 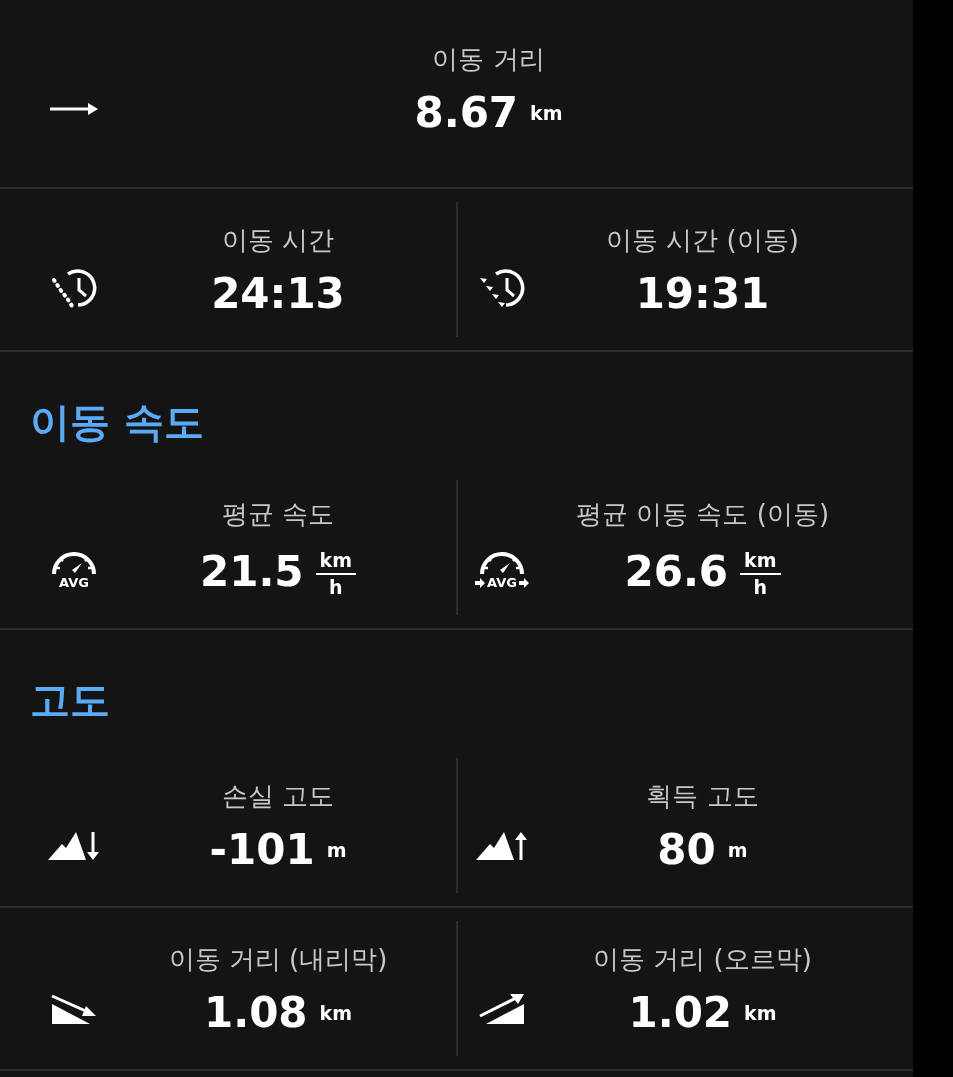 What do you see at coordinates (502, 1008) in the screenshot?
I see `uphill-slope-icon` at bounding box center [502, 1008].